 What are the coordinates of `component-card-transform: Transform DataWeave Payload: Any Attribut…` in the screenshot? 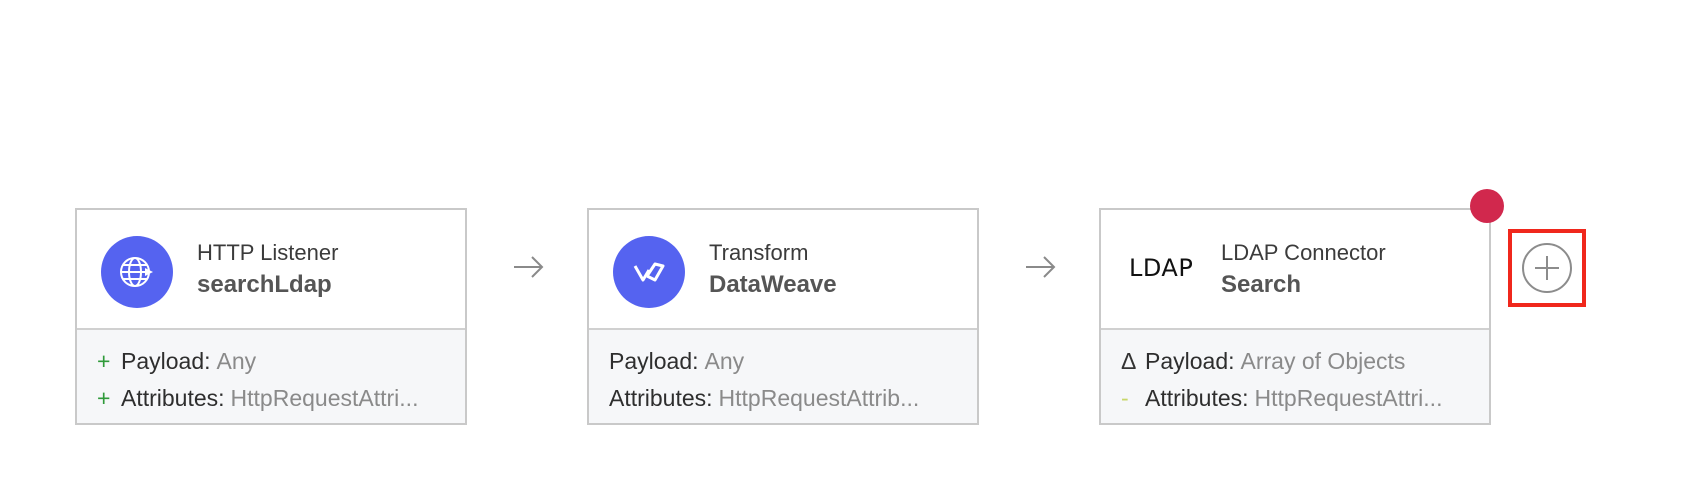 It's located at (783, 316).